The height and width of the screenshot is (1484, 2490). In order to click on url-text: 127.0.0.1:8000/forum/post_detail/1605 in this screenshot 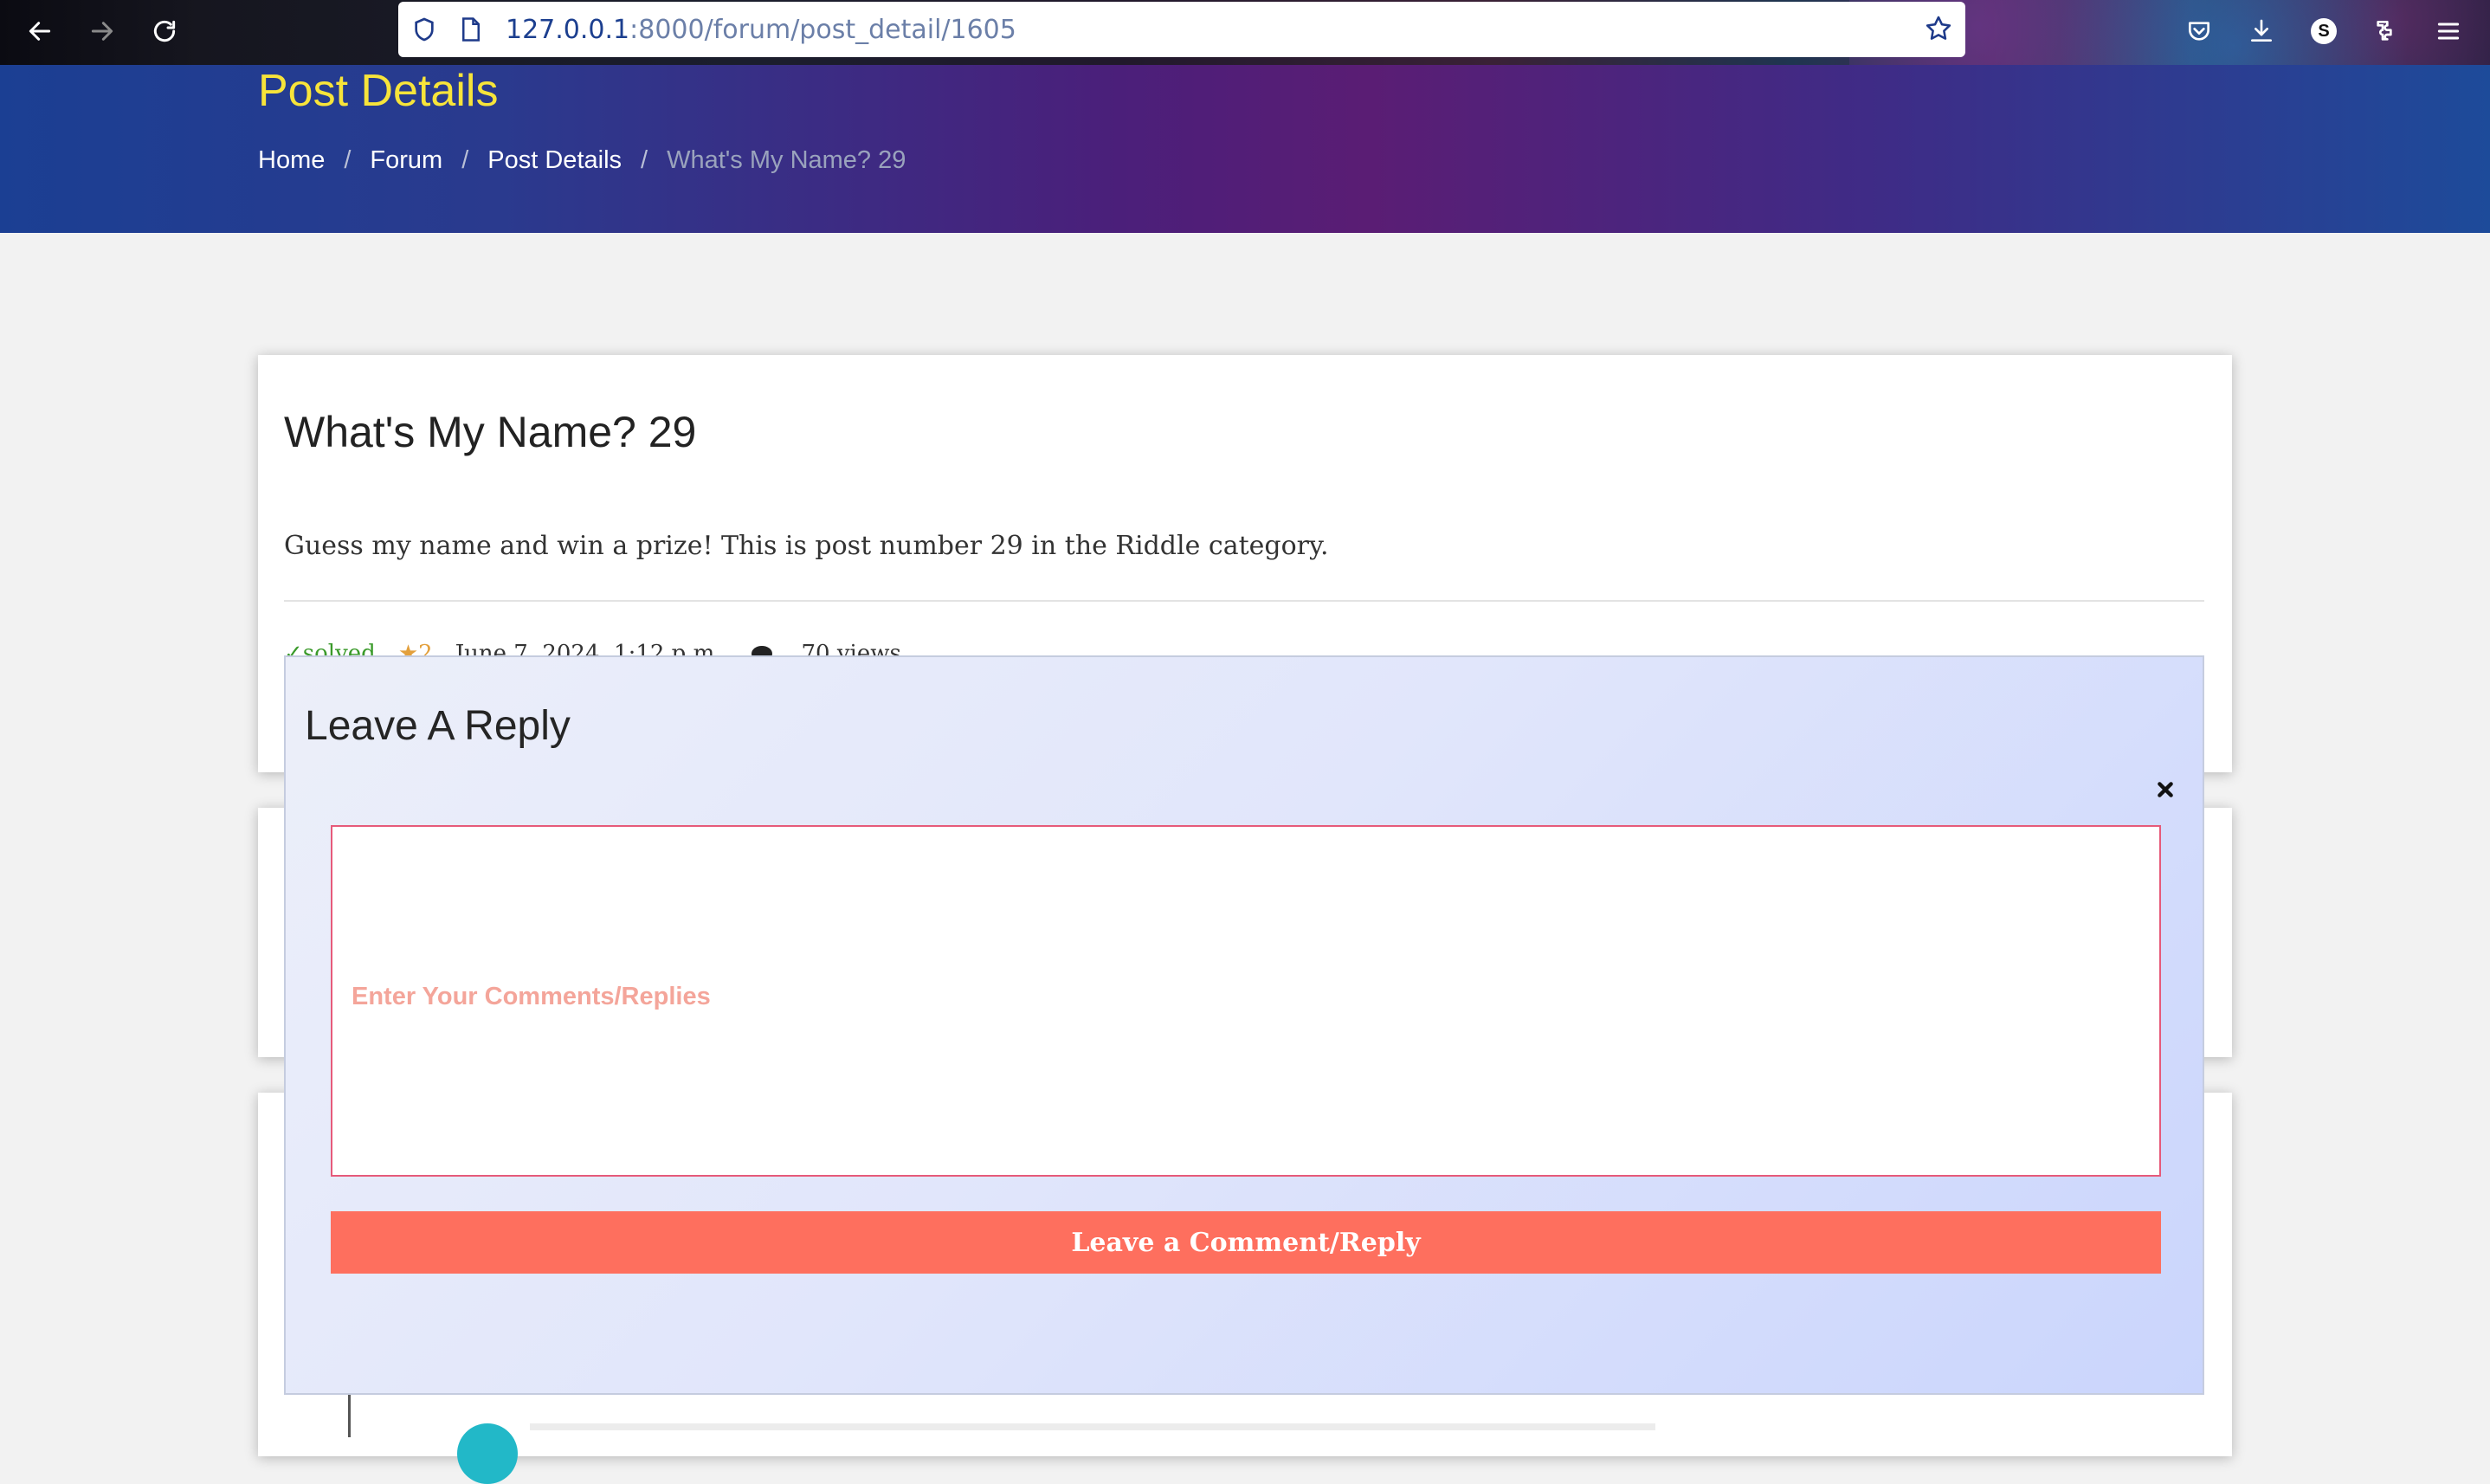, I will do `click(761, 30)`.